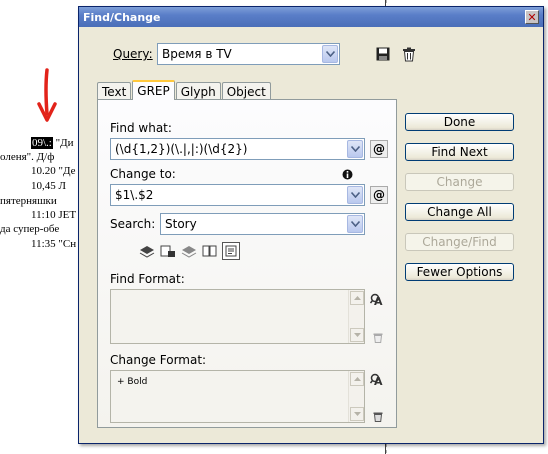  I want to click on red-down-arrow-annotation, so click(47, 95).